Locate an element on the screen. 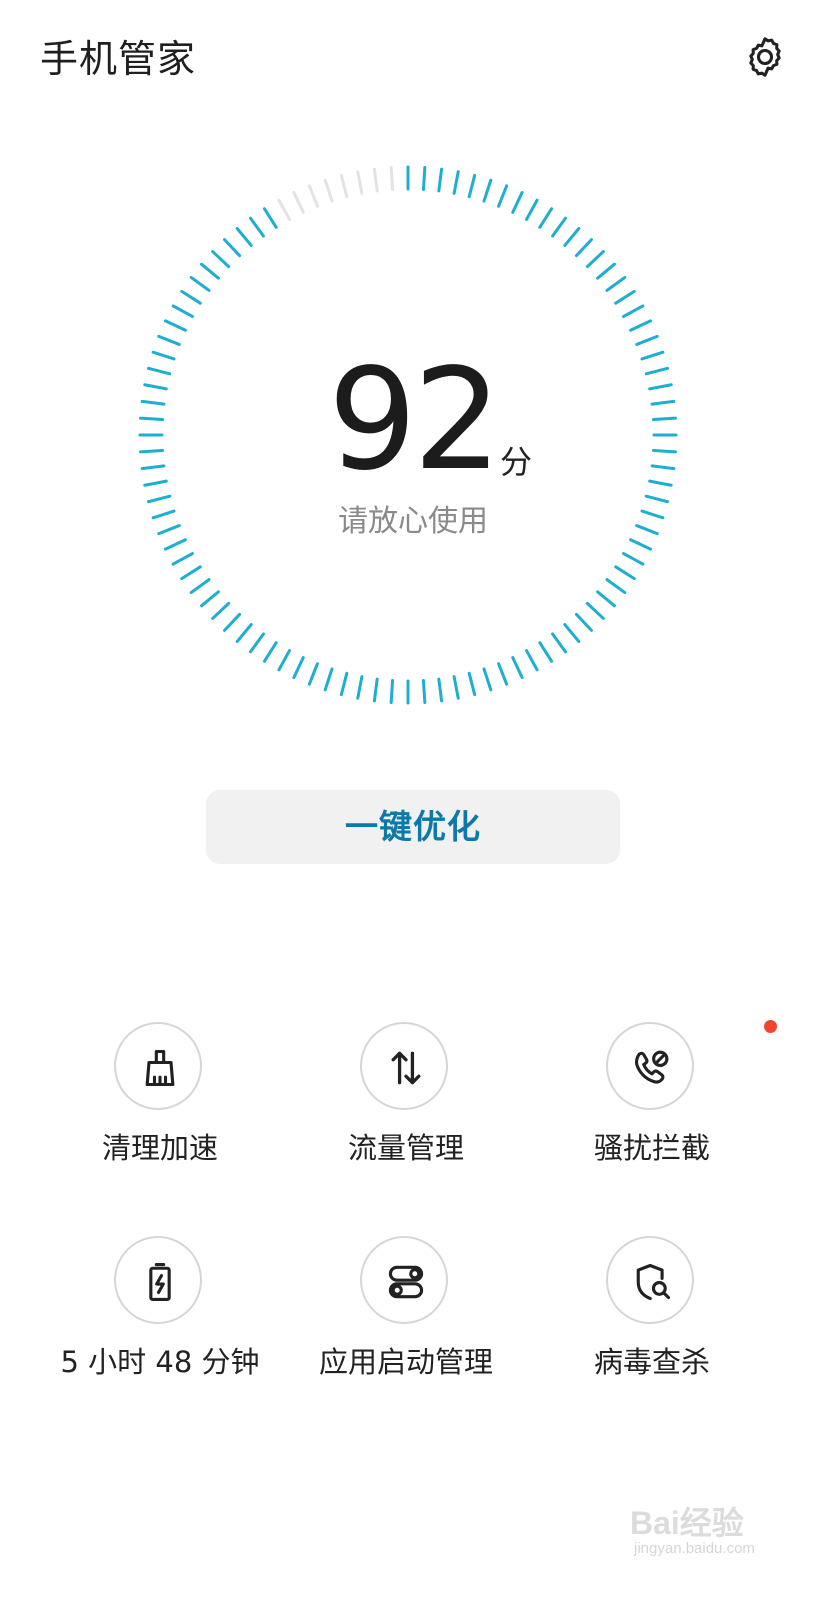  watermark-brand: Bai经验 is located at coordinates (687, 1523).